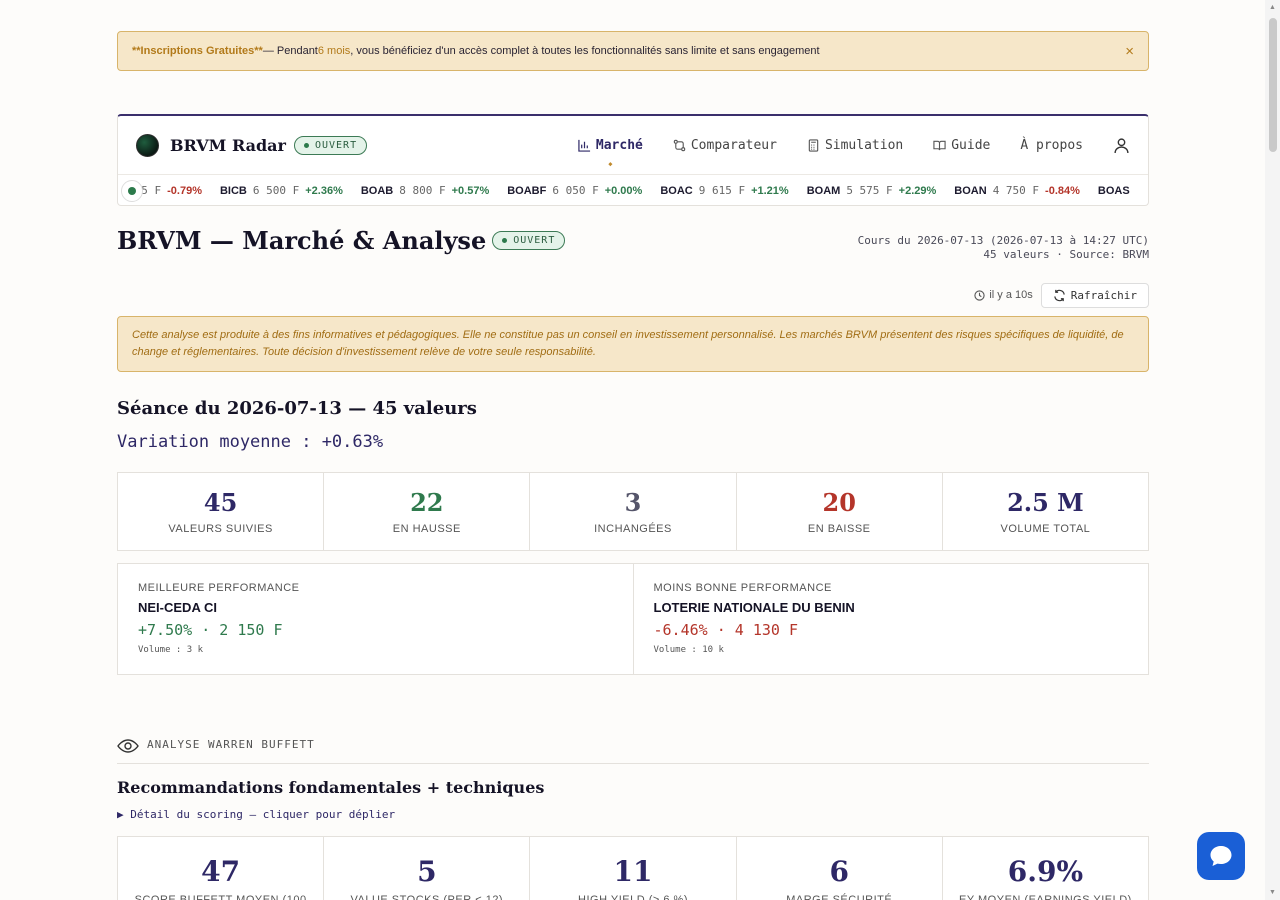 The height and width of the screenshot is (900, 1280). Describe the element at coordinates (426, 529) in the screenshot. I see `stat-label: EN HAUSSE` at that location.